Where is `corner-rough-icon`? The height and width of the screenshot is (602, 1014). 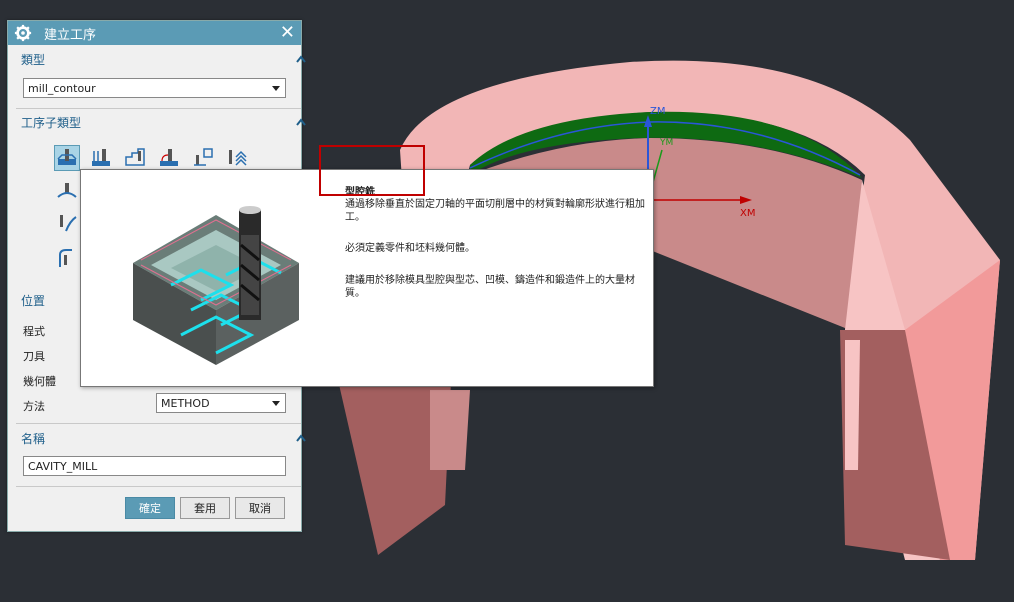 corner-rough-icon is located at coordinates (169, 158).